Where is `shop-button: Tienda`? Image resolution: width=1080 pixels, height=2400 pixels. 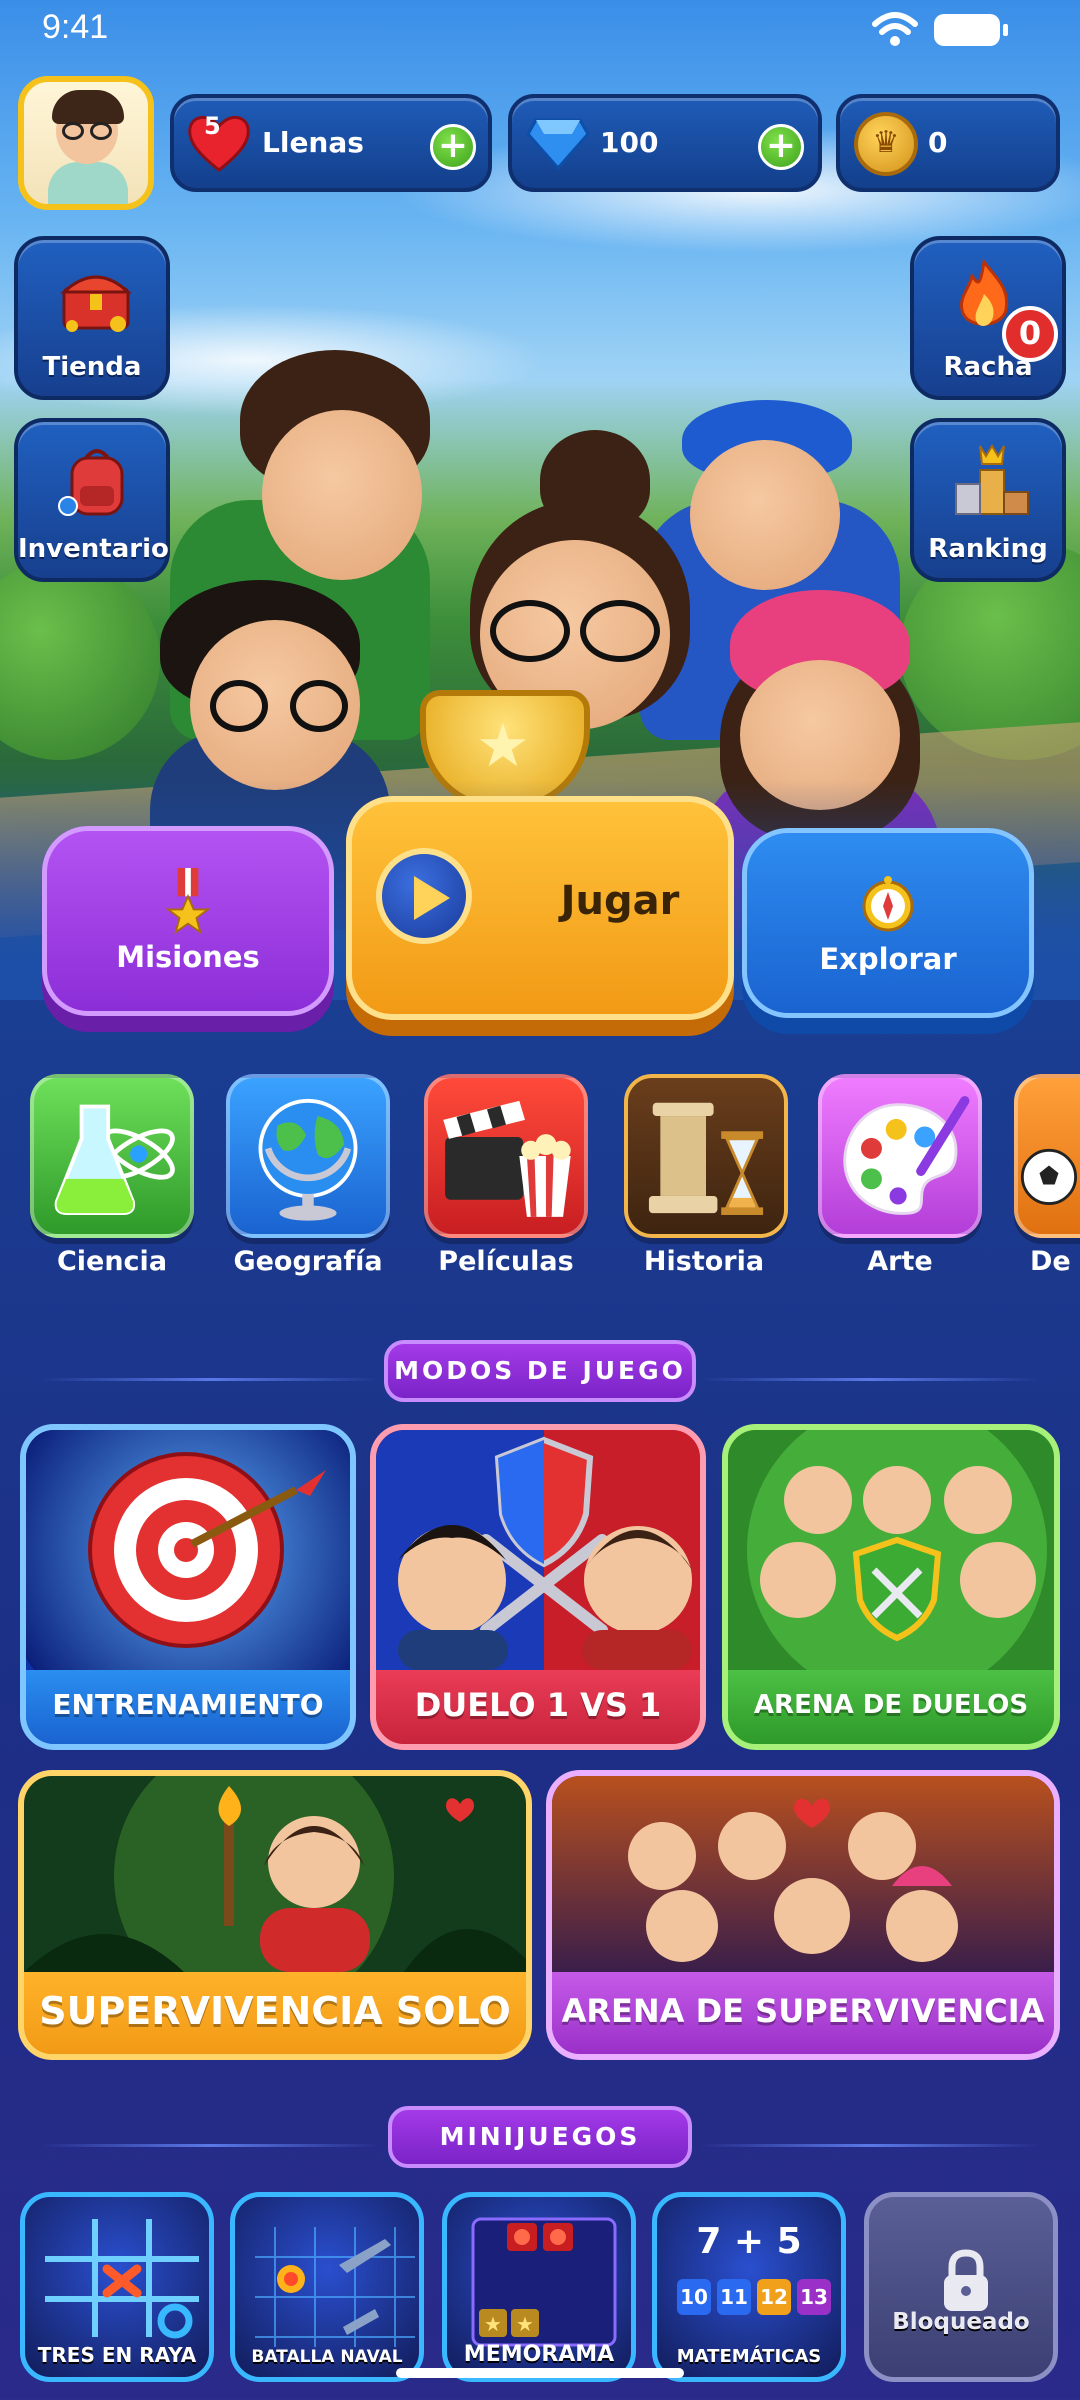
shop-button: Tienda is located at coordinates (92, 318).